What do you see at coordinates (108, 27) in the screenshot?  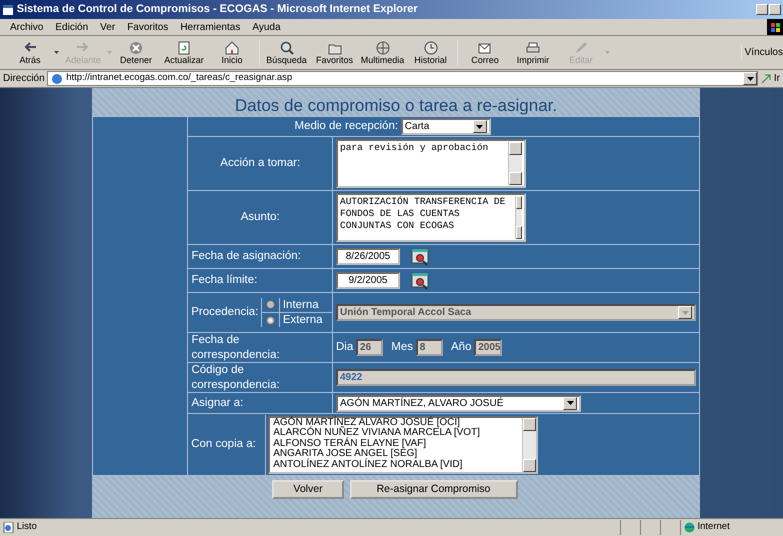 I see `menu-item: Ver` at bounding box center [108, 27].